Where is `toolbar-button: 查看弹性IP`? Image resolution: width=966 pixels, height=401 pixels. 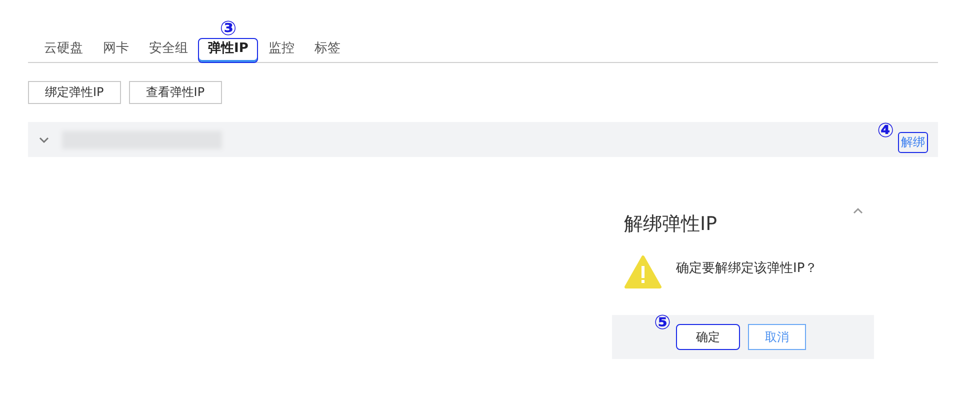
toolbar-button: 查看弹性IP is located at coordinates (175, 92).